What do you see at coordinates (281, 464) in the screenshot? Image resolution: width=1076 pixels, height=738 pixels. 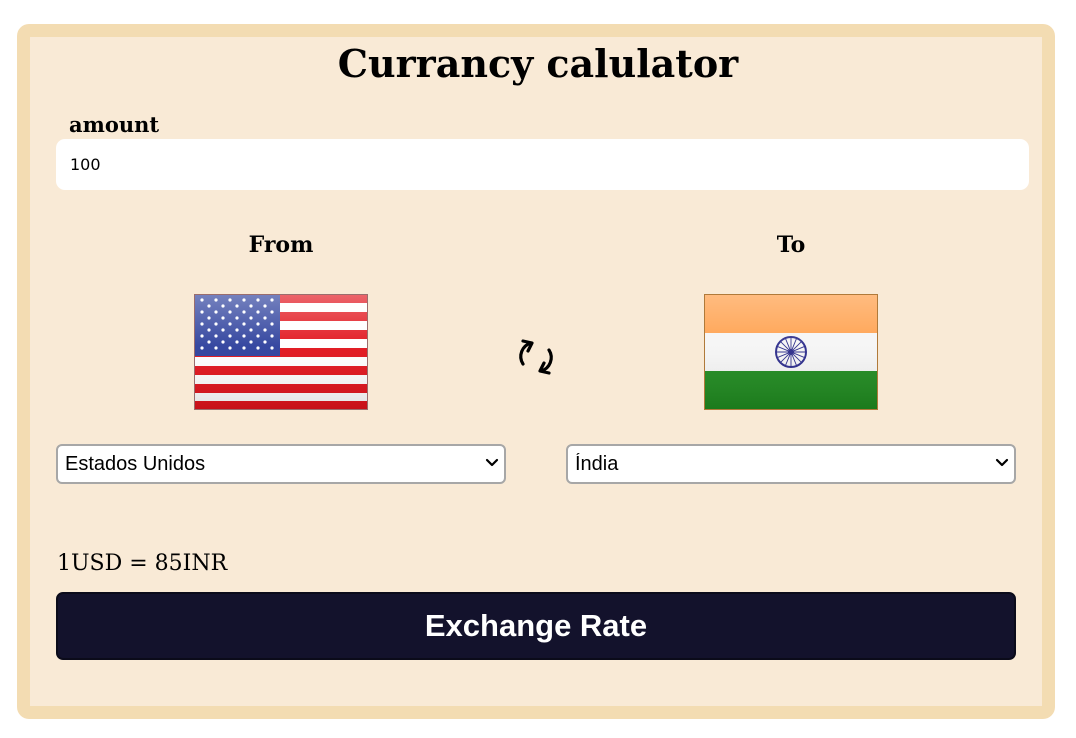 I see `from-currency-select: Estados Unidos` at bounding box center [281, 464].